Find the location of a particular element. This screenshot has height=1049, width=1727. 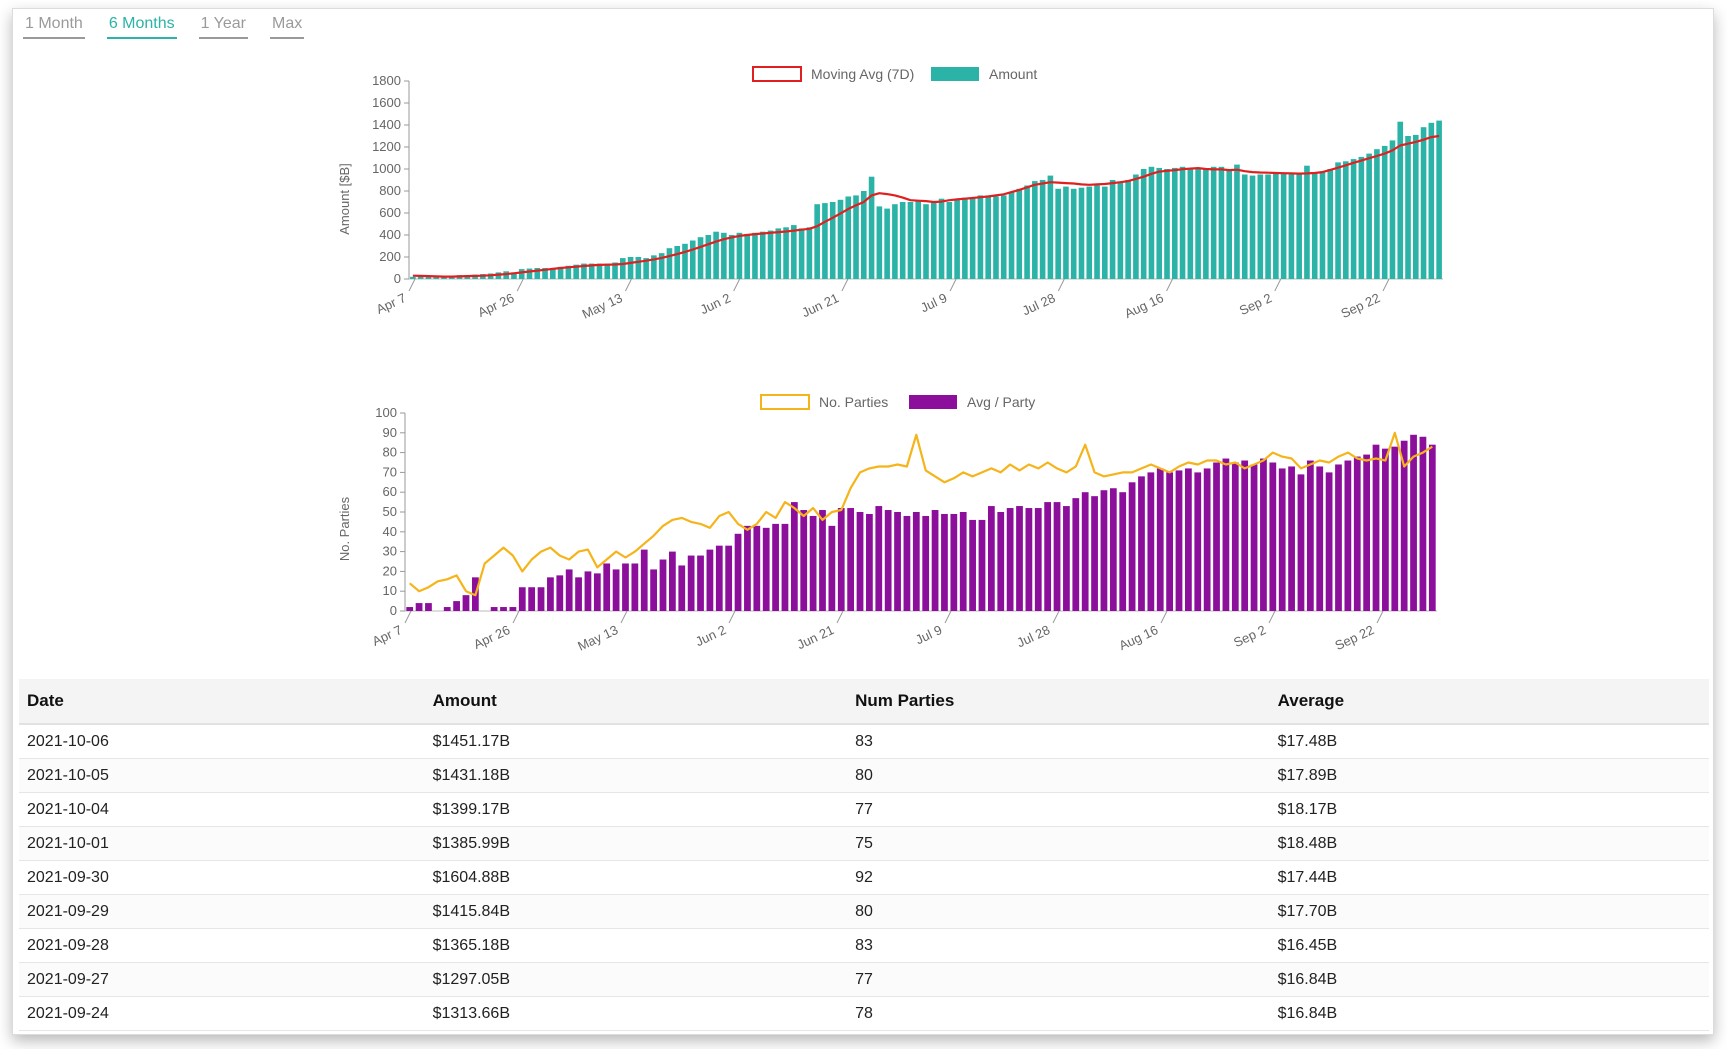

table-row: 2021-10-06 $1451.17B 83 $17.48B is located at coordinates (864, 741).